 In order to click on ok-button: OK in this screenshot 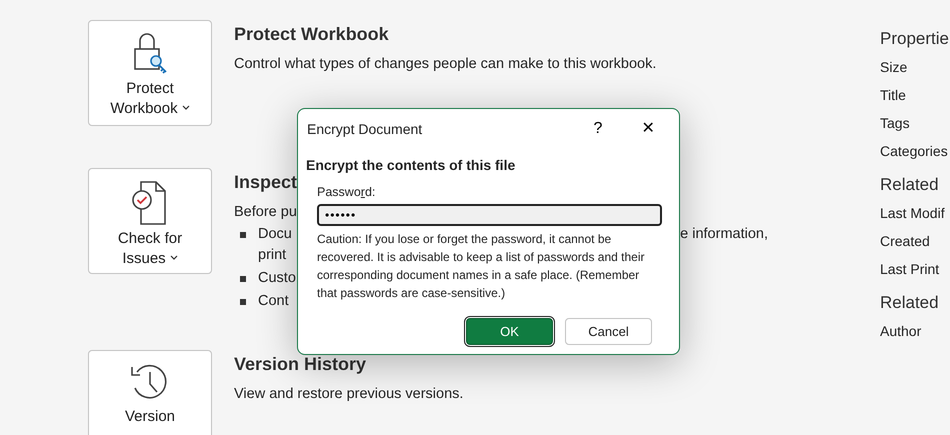, I will do `click(509, 331)`.